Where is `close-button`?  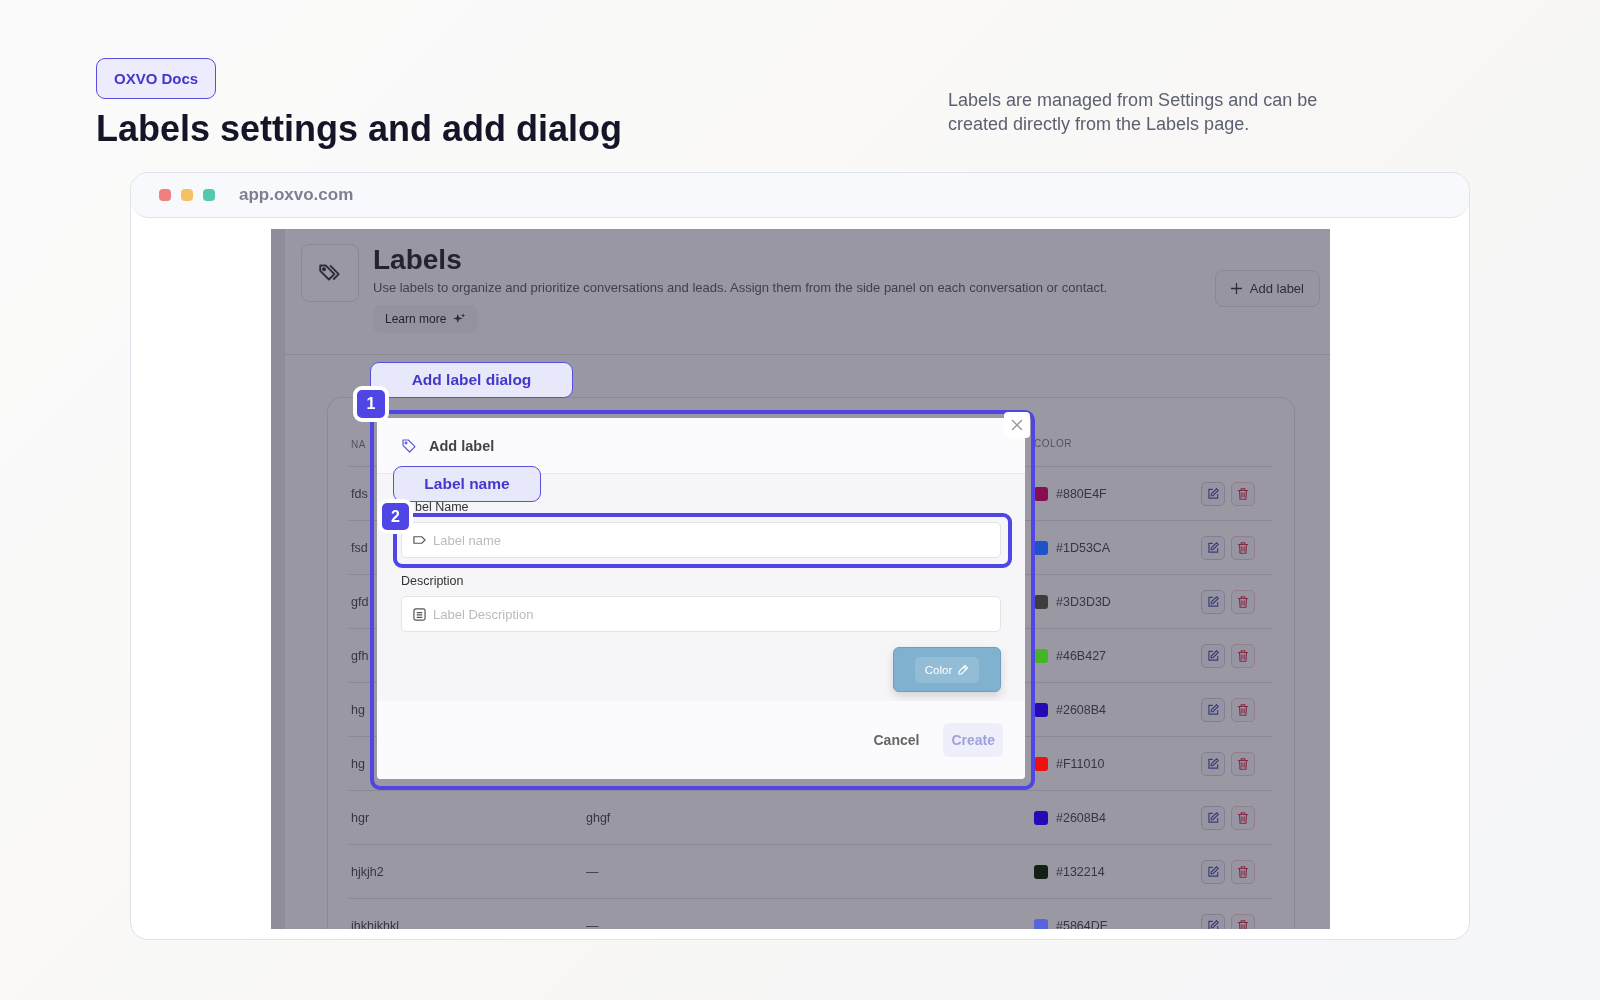 close-button is located at coordinates (1017, 425).